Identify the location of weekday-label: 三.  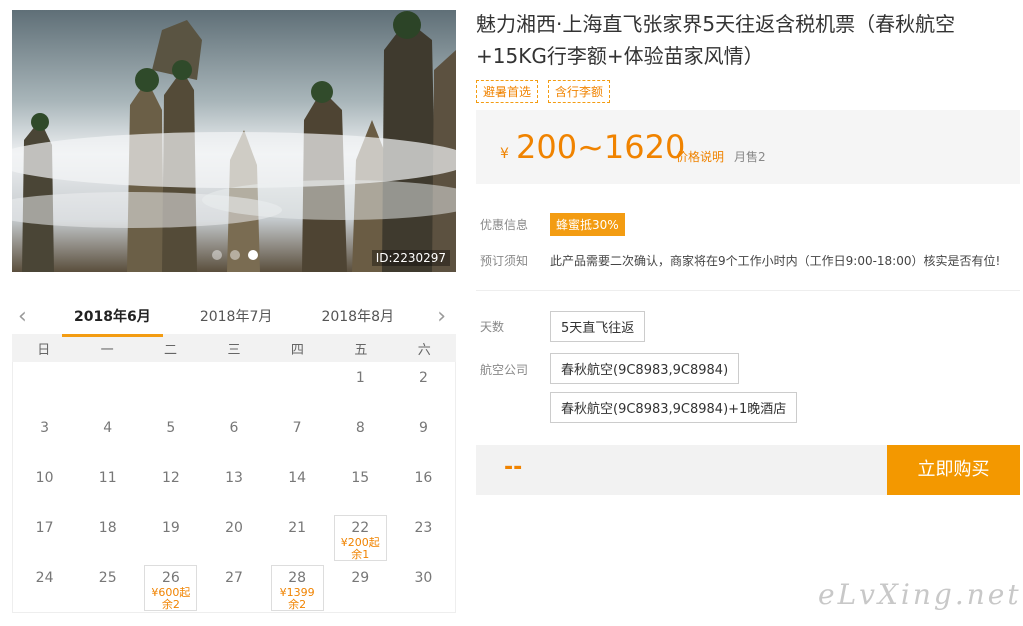
(234, 350).